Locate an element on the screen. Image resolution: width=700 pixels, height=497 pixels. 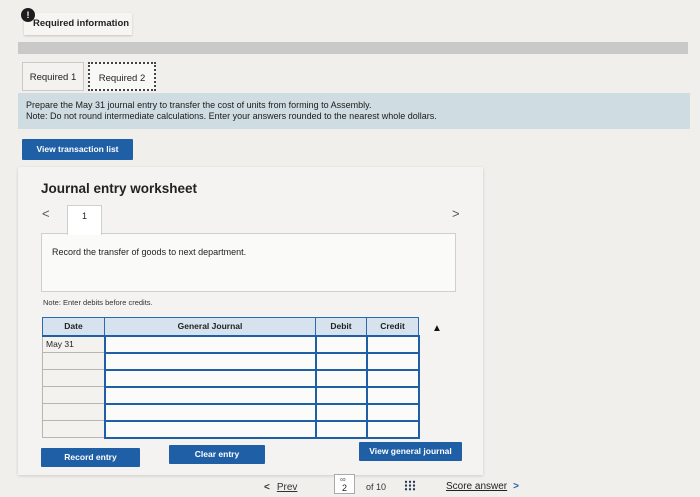
grid-menu-icon is located at coordinates (410, 485).